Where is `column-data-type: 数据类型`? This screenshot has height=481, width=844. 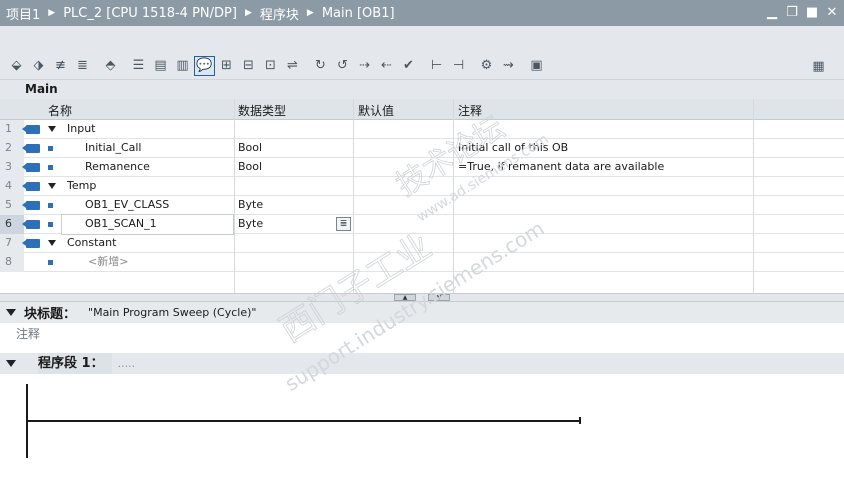 column-data-type: 数据类型 is located at coordinates (262, 110).